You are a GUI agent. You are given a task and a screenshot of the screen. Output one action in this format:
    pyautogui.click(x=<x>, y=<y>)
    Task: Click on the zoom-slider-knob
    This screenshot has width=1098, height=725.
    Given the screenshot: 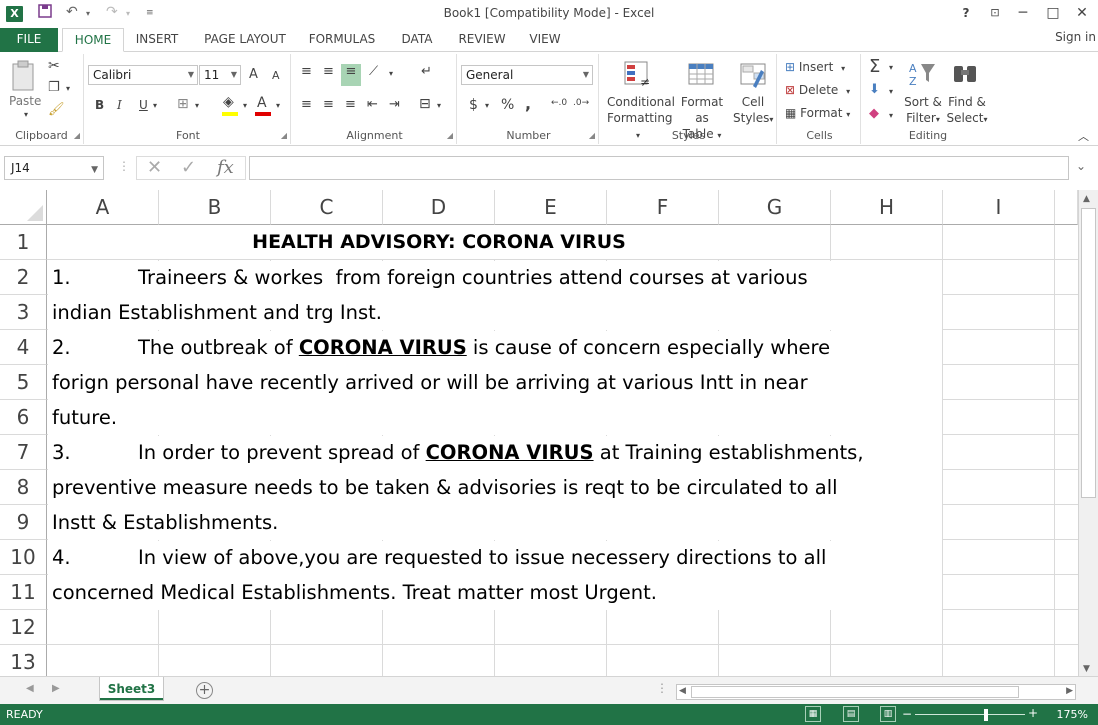 What is the action you would take?
    pyautogui.click(x=986, y=715)
    